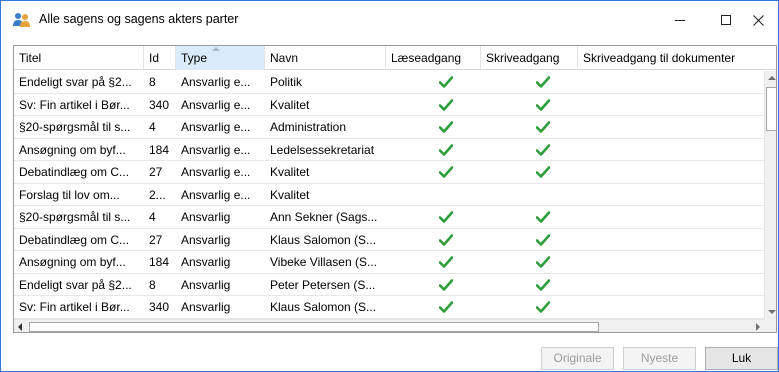  What do you see at coordinates (577, 358) in the screenshot?
I see `originale-button: Originale` at bounding box center [577, 358].